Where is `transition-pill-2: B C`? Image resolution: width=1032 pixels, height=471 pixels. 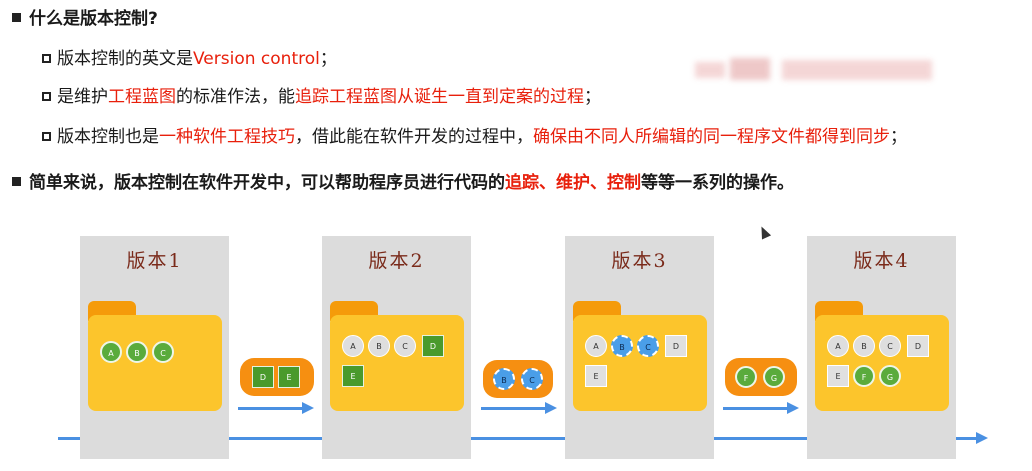
transition-pill-2: B C is located at coordinates (518, 379).